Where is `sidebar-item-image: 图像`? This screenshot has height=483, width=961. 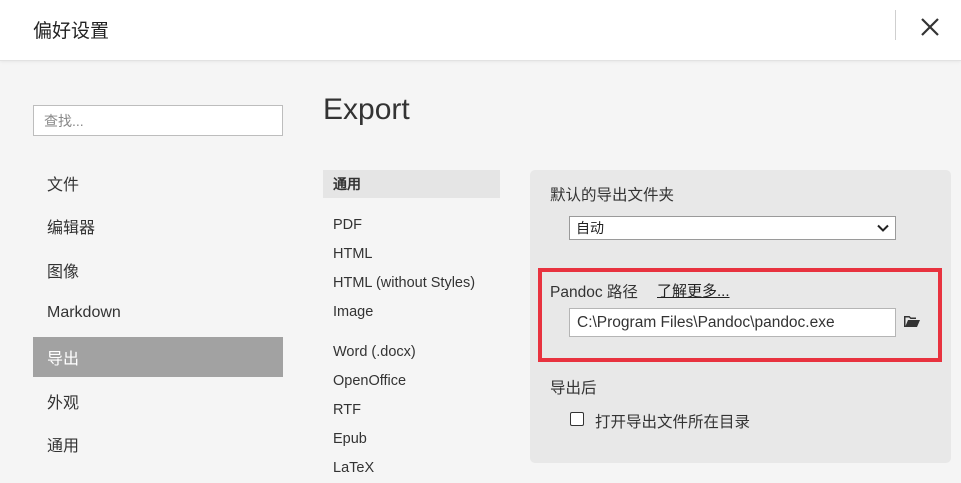
sidebar-item-image: 图像 is located at coordinates (158, 270).